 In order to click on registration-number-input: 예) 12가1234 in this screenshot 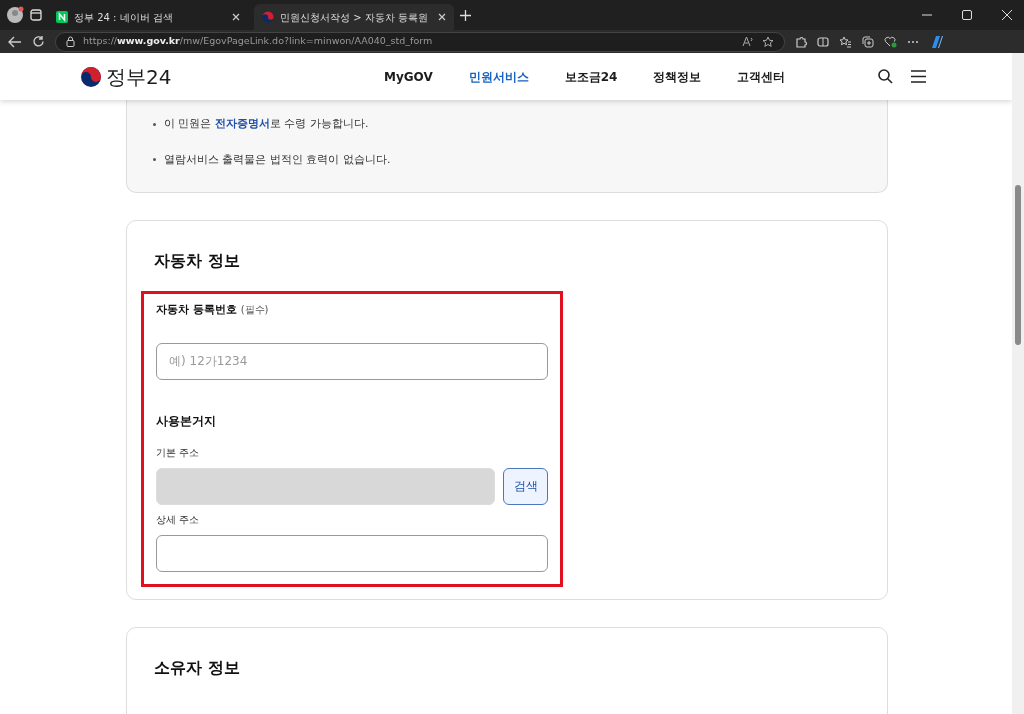, I will do `click(352, 361)`.